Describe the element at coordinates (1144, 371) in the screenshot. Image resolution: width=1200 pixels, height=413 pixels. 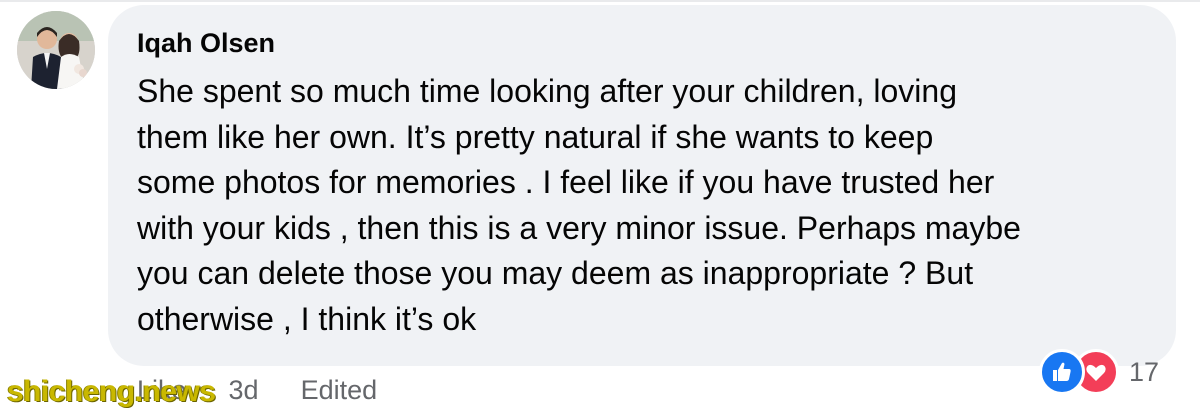
I see `reaction-count: 17` at that location.